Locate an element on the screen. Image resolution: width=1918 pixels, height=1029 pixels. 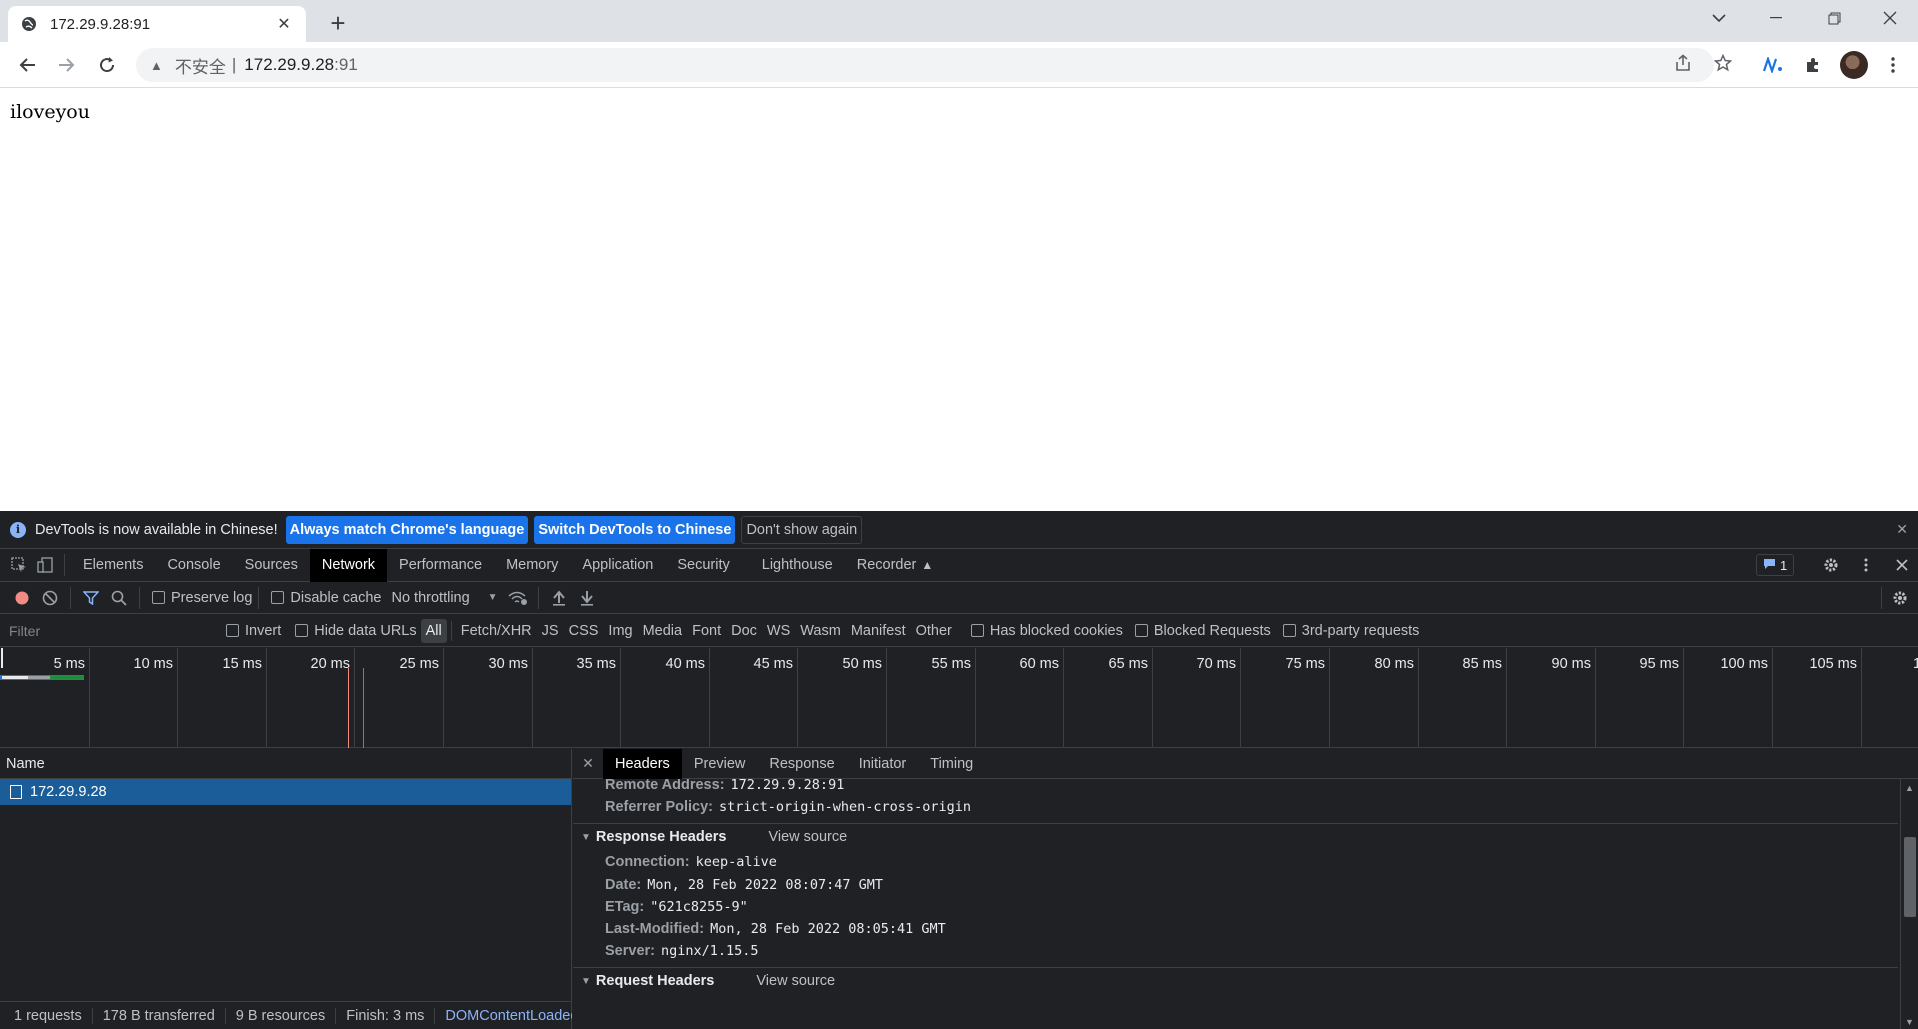
blocked-requests-checkbox: Blocked Requests is located at coordinates (1202, 631).